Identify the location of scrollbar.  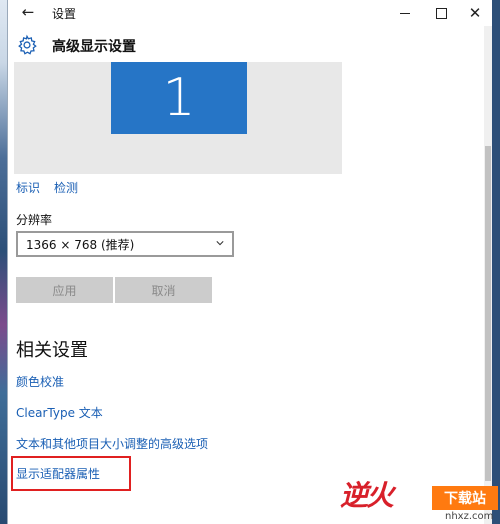
(488, 275).